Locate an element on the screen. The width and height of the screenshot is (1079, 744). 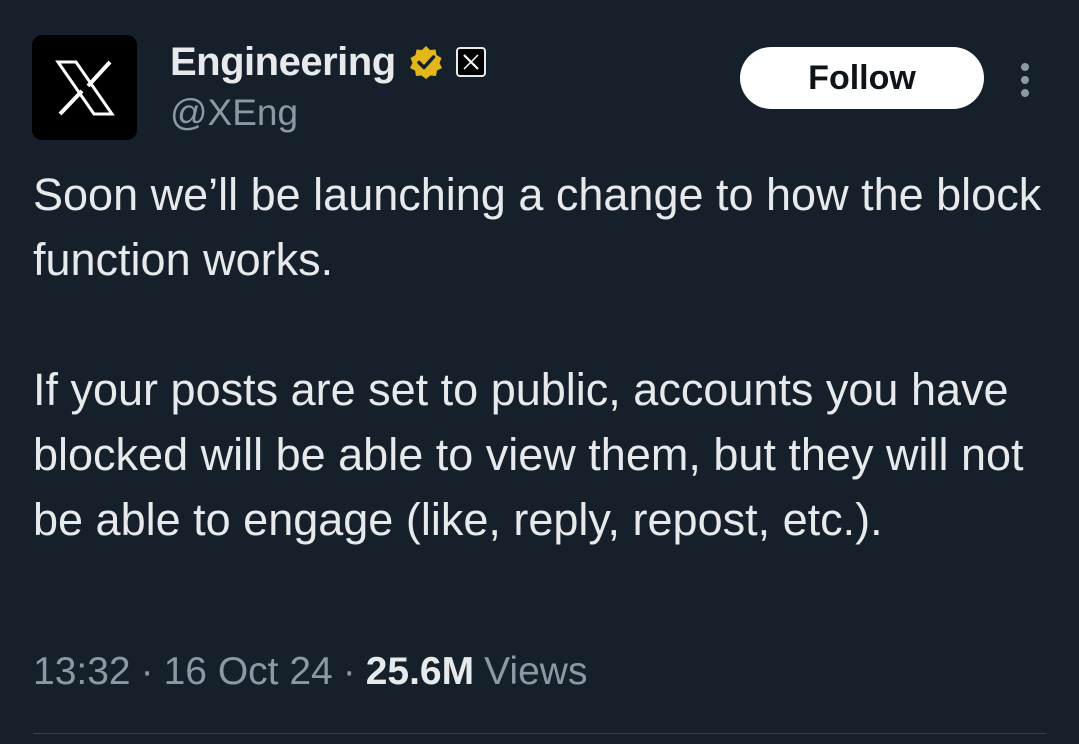
author-handle: @XEng is located at coordinates (328, 113).